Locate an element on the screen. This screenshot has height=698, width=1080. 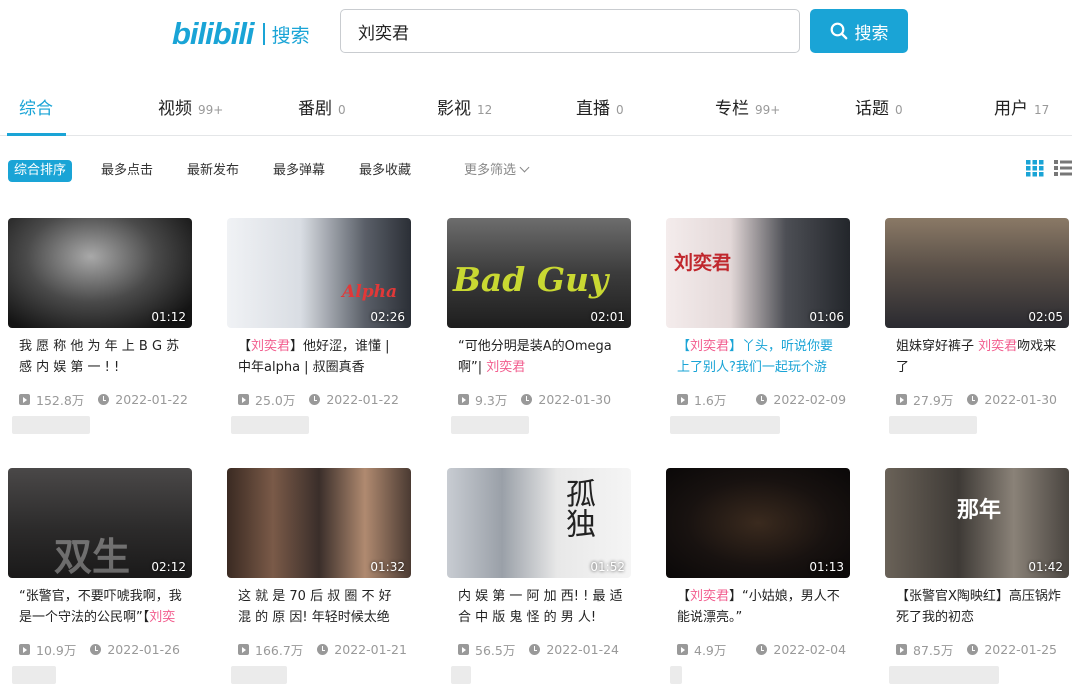
video-thumbnail: 01:12 is located at coordinates (100, 273).